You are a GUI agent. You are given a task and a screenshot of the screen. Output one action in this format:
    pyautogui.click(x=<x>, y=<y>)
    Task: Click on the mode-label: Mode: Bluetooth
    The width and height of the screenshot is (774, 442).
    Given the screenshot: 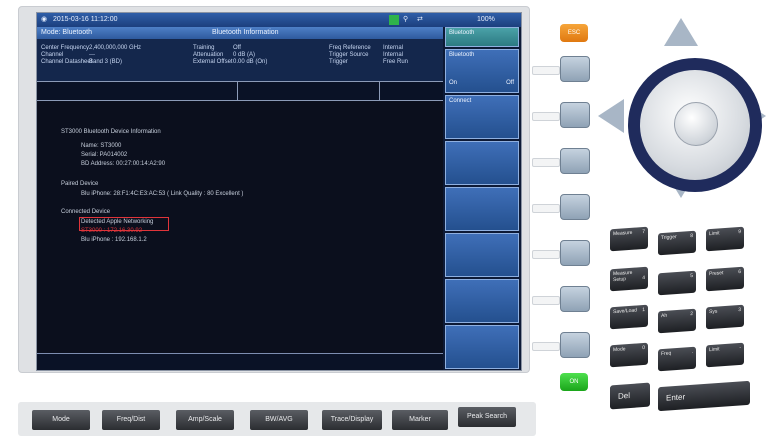 What is the action you would take?
    pyautogui.click(x=66, y=32)
    